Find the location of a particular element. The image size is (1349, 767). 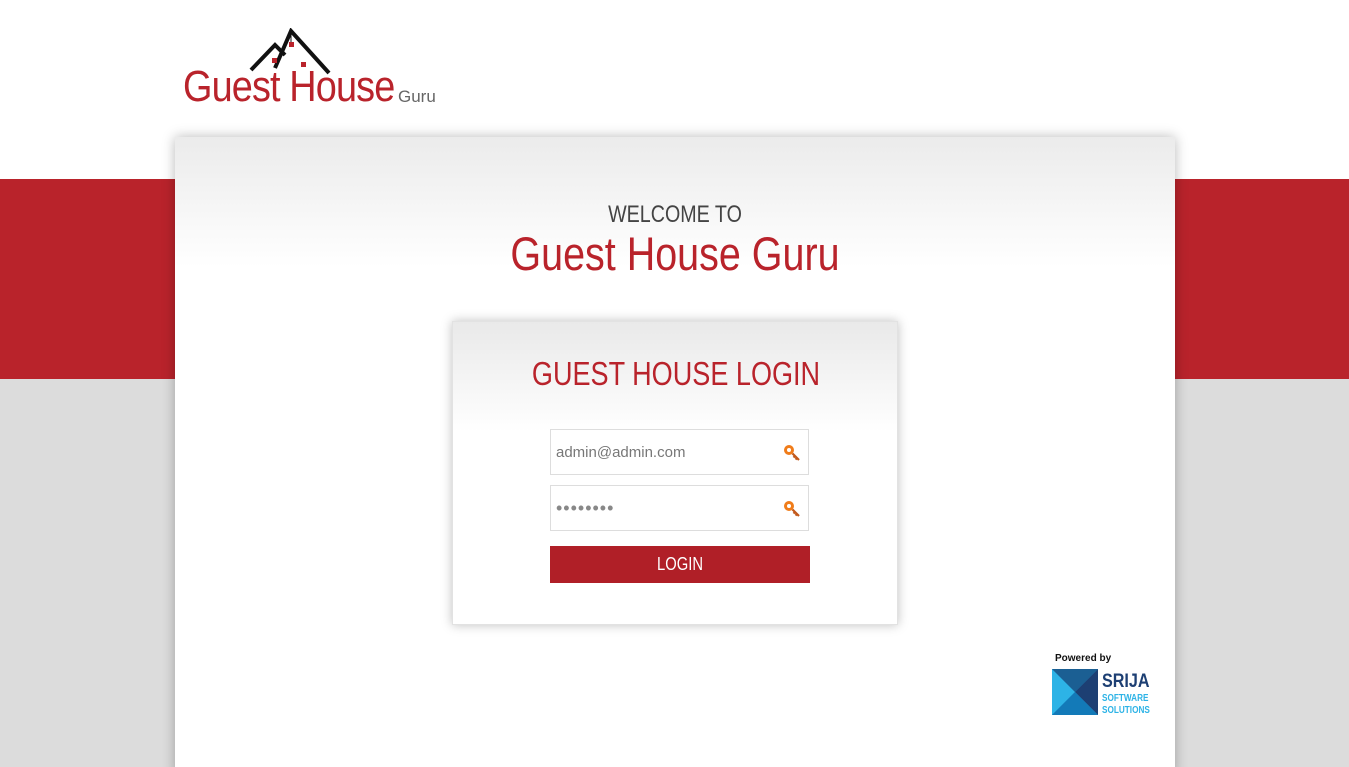

company-tagline-2: SOLUTIONS is located at coordinates (1126, 710).